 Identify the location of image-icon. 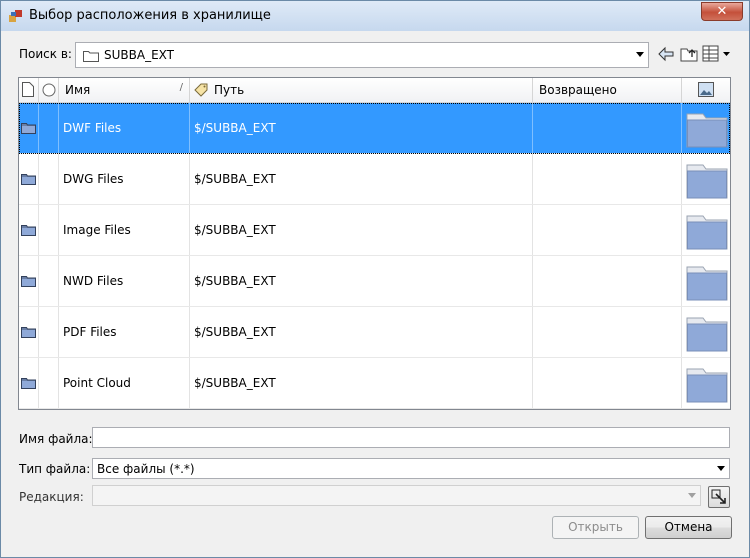
(706, 89).